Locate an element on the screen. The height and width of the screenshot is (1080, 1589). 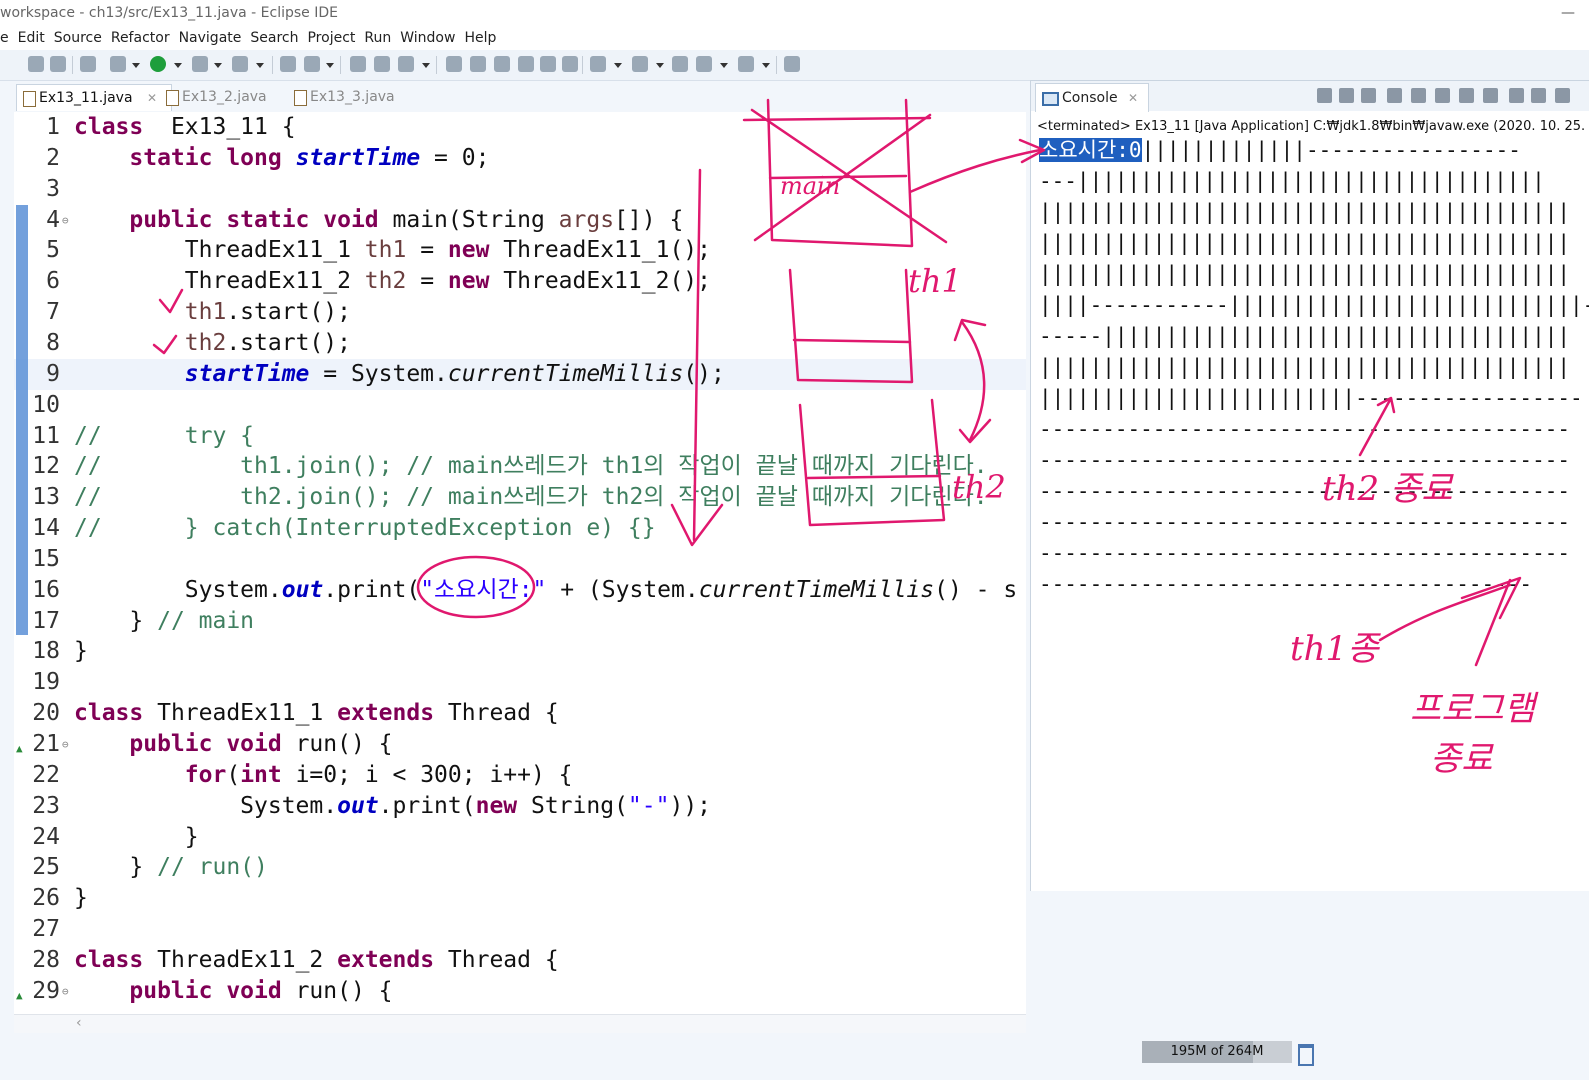
menu-item: Refactor is located at coordinates (140, 38).